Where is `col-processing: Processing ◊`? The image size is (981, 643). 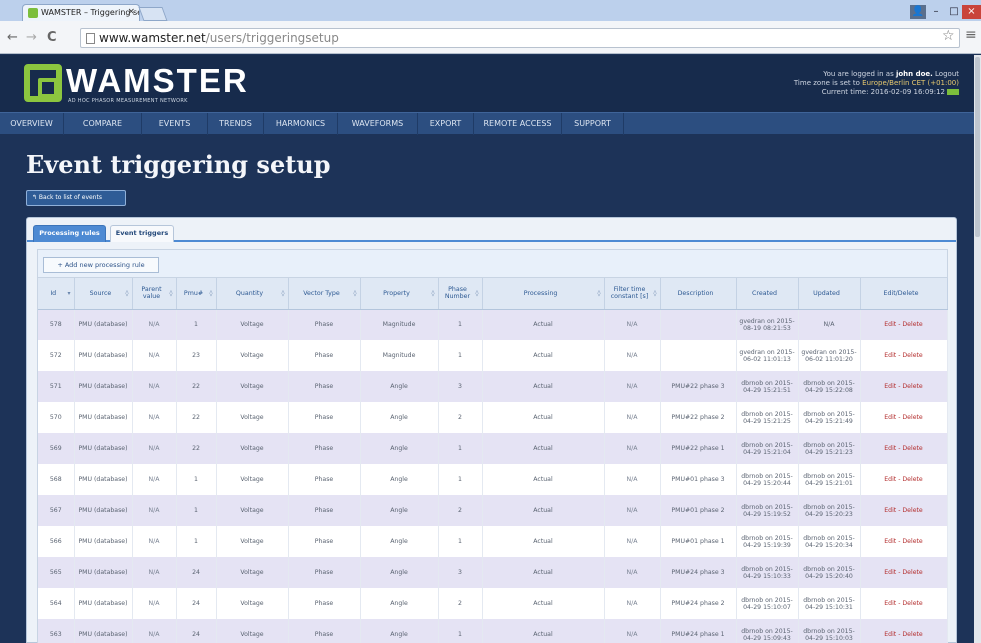
col-processing: Processing ◊ is located at coordinates (543, 294).